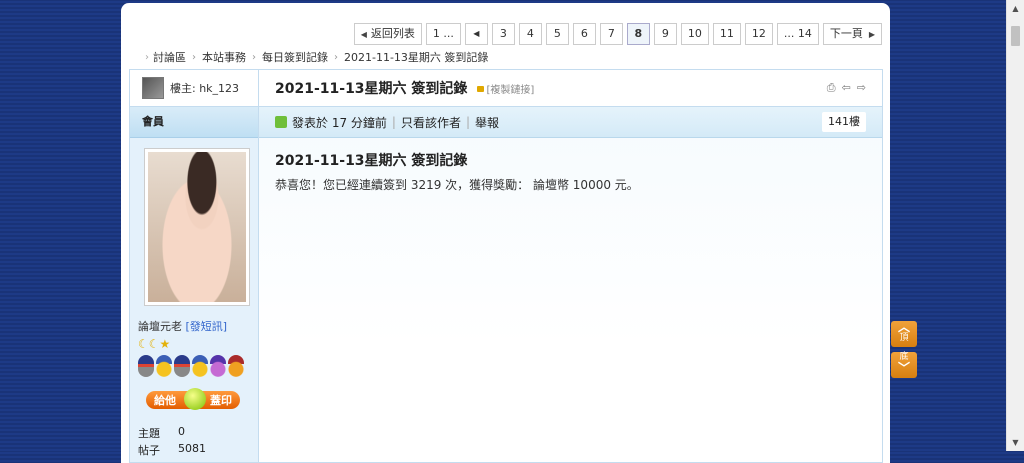 This screenshot has width=1024, height=463. Describe the element at coordinates (281, 122) in the screenshot. I see `user-icon` at that location.